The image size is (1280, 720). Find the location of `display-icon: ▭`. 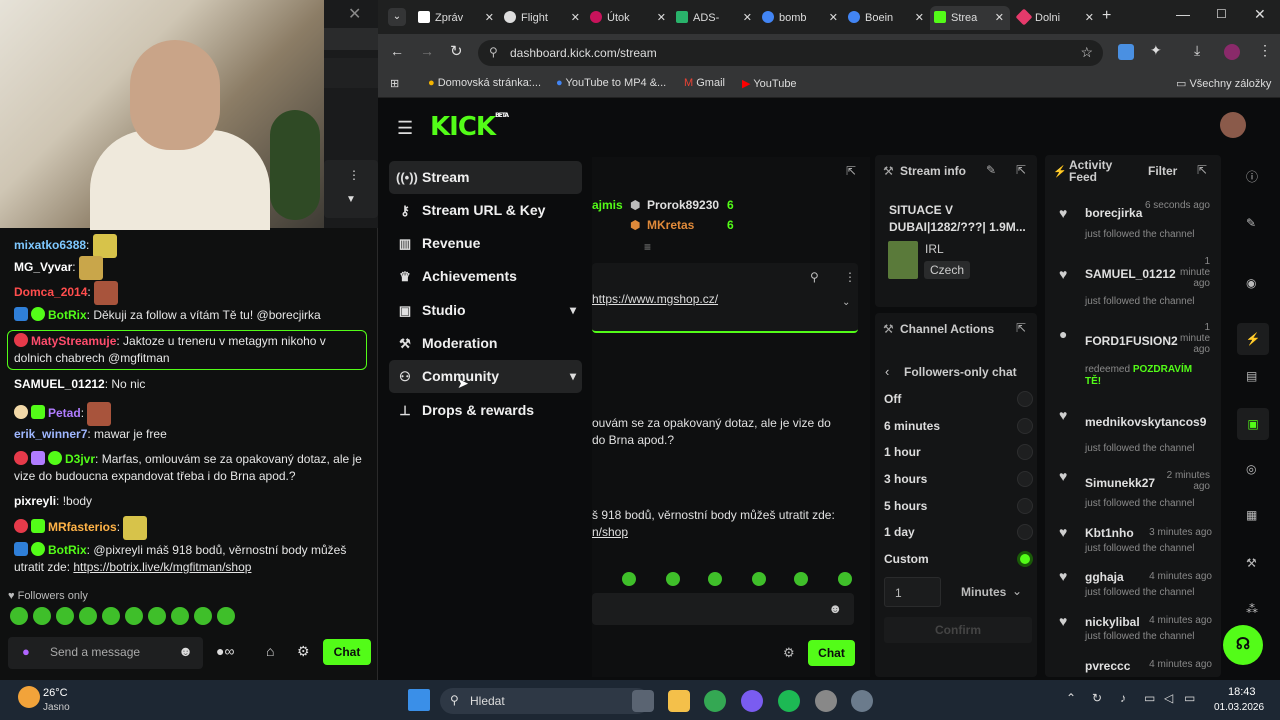

display-icon: ▭ is located at coordinates (1149, 698).